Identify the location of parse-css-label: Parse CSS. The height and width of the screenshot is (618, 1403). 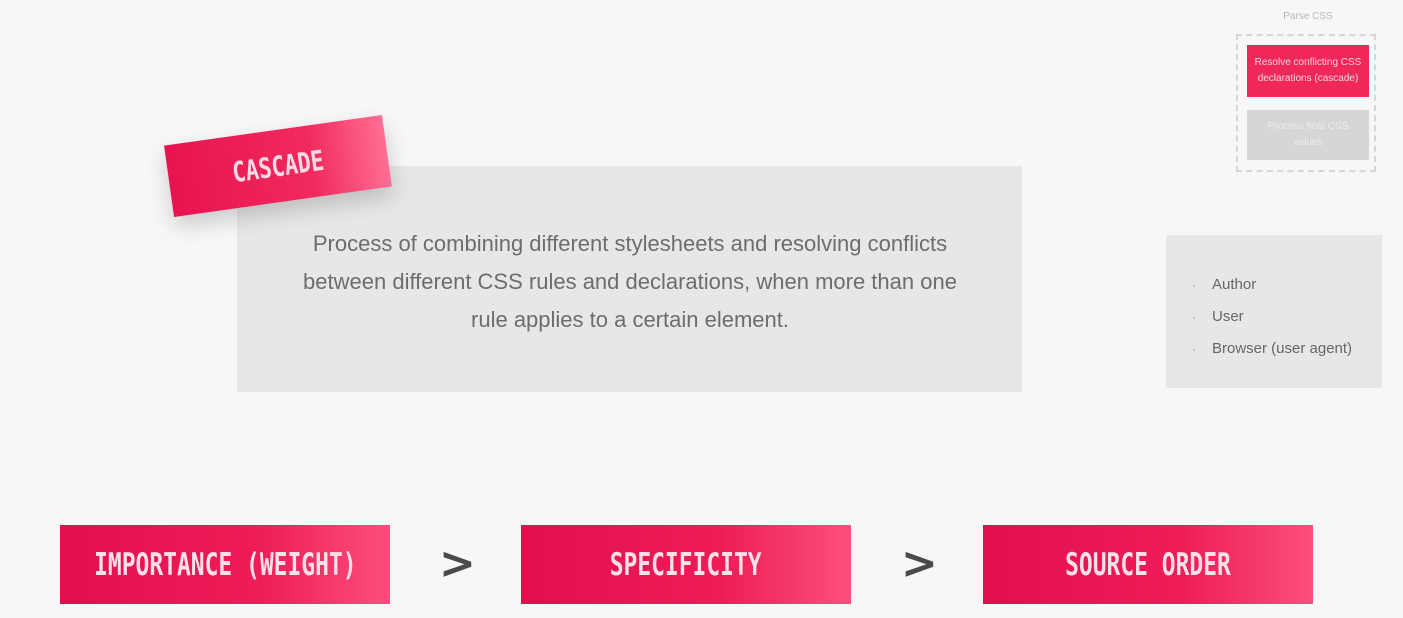
(1308, 16).